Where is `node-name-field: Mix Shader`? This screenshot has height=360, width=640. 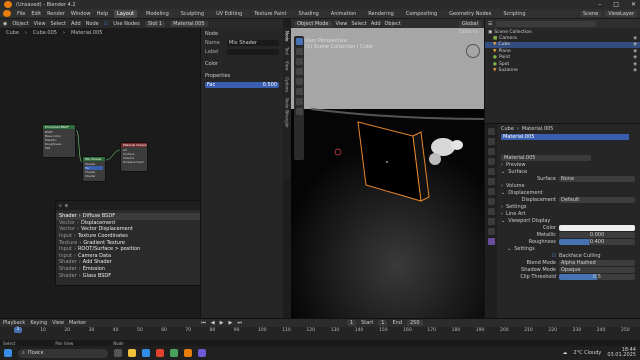
node-name-field: Mix Shader is located at coordinates (253, 43).